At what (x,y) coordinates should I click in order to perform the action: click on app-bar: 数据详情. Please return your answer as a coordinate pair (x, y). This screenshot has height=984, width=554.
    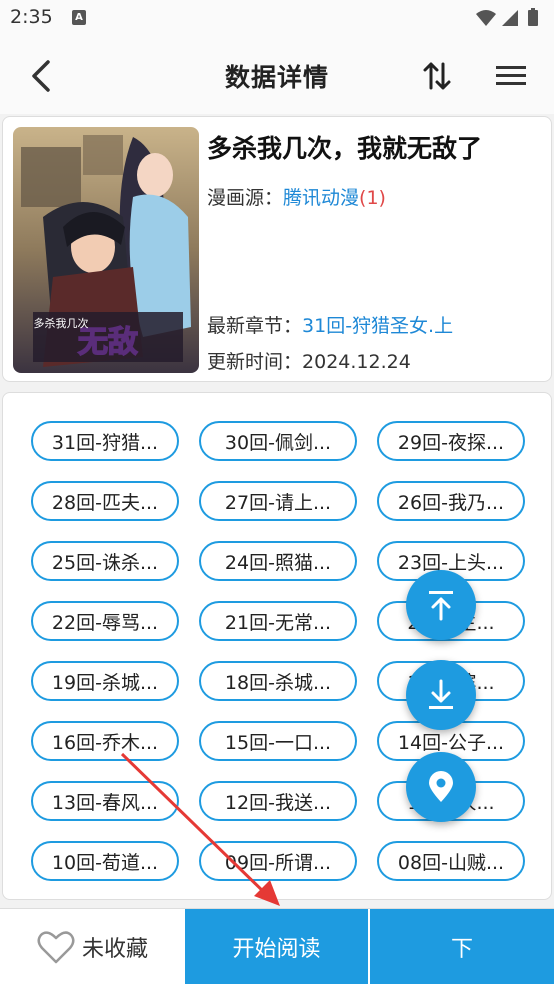
    Looking at the image, I should click on (277, 75).